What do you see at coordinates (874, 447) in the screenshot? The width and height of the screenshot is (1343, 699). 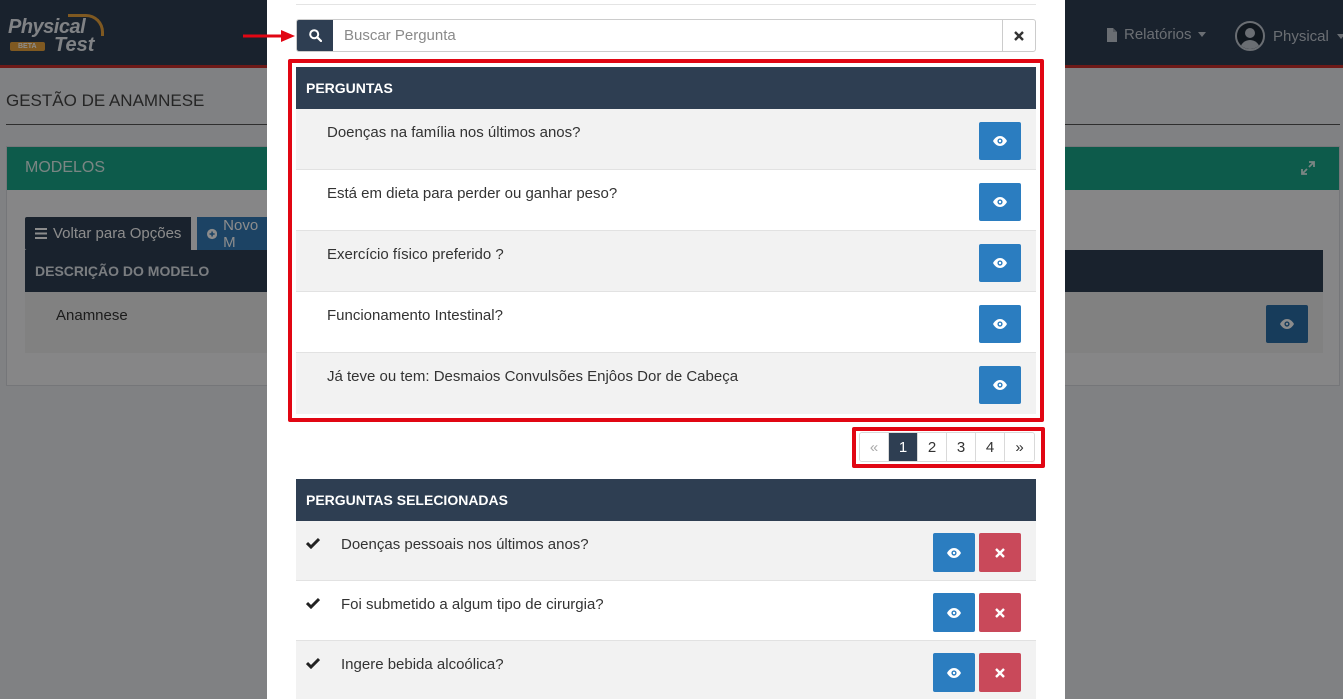 I see `pagination-prev: «` at bounding box center [874, 447].